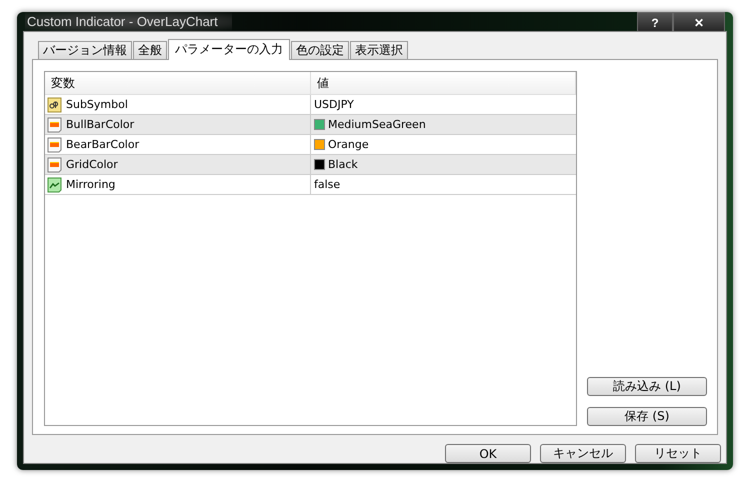  Describe the element at coordinates (150, 50) in the screenshot. I see `tab: 全般` at that location.